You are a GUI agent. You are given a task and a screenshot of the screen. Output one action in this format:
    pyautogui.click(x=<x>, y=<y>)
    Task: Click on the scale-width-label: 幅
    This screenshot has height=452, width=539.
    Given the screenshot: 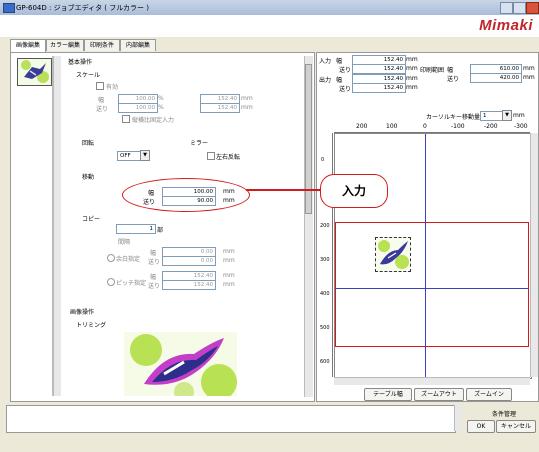 What is the action you would take?
    pyautogui.click(x=101, y=100)
    